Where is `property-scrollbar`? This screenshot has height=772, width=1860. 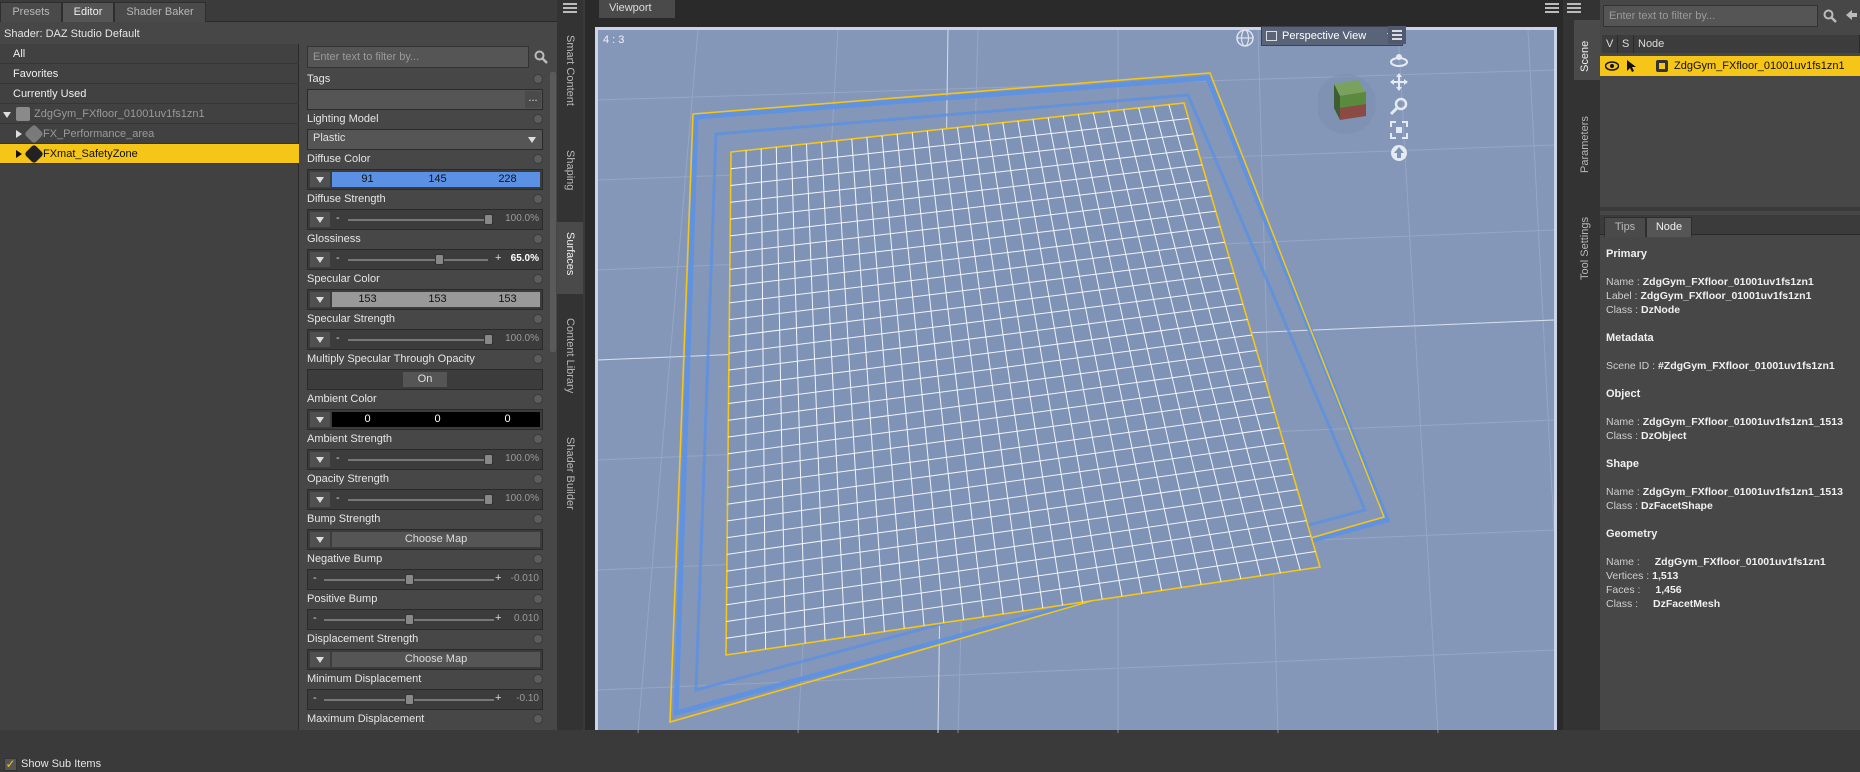 property-scrollbar is located at coordinates (553, 212).